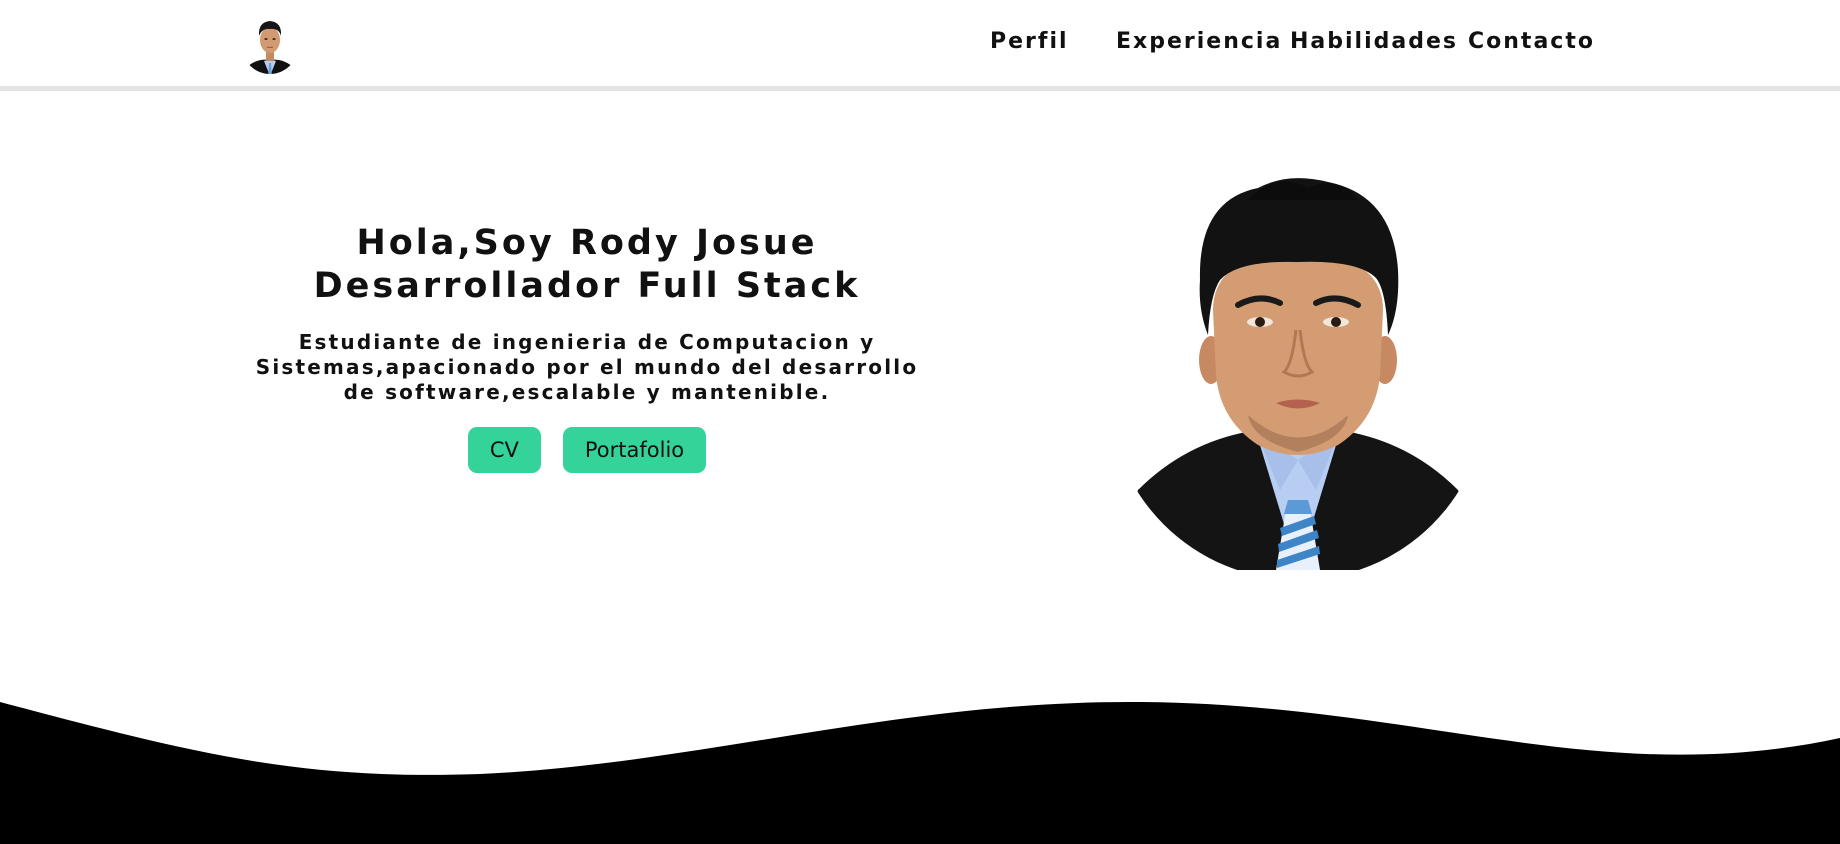  What do you see at coordinates (1374, 41) in the screenshot?
I see `nav-item-habilidades: Habilidades` at bounding box center [1374, 41].